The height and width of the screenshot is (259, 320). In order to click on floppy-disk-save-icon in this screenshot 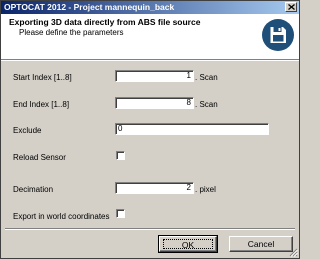, I will do `click(278, 35)`.